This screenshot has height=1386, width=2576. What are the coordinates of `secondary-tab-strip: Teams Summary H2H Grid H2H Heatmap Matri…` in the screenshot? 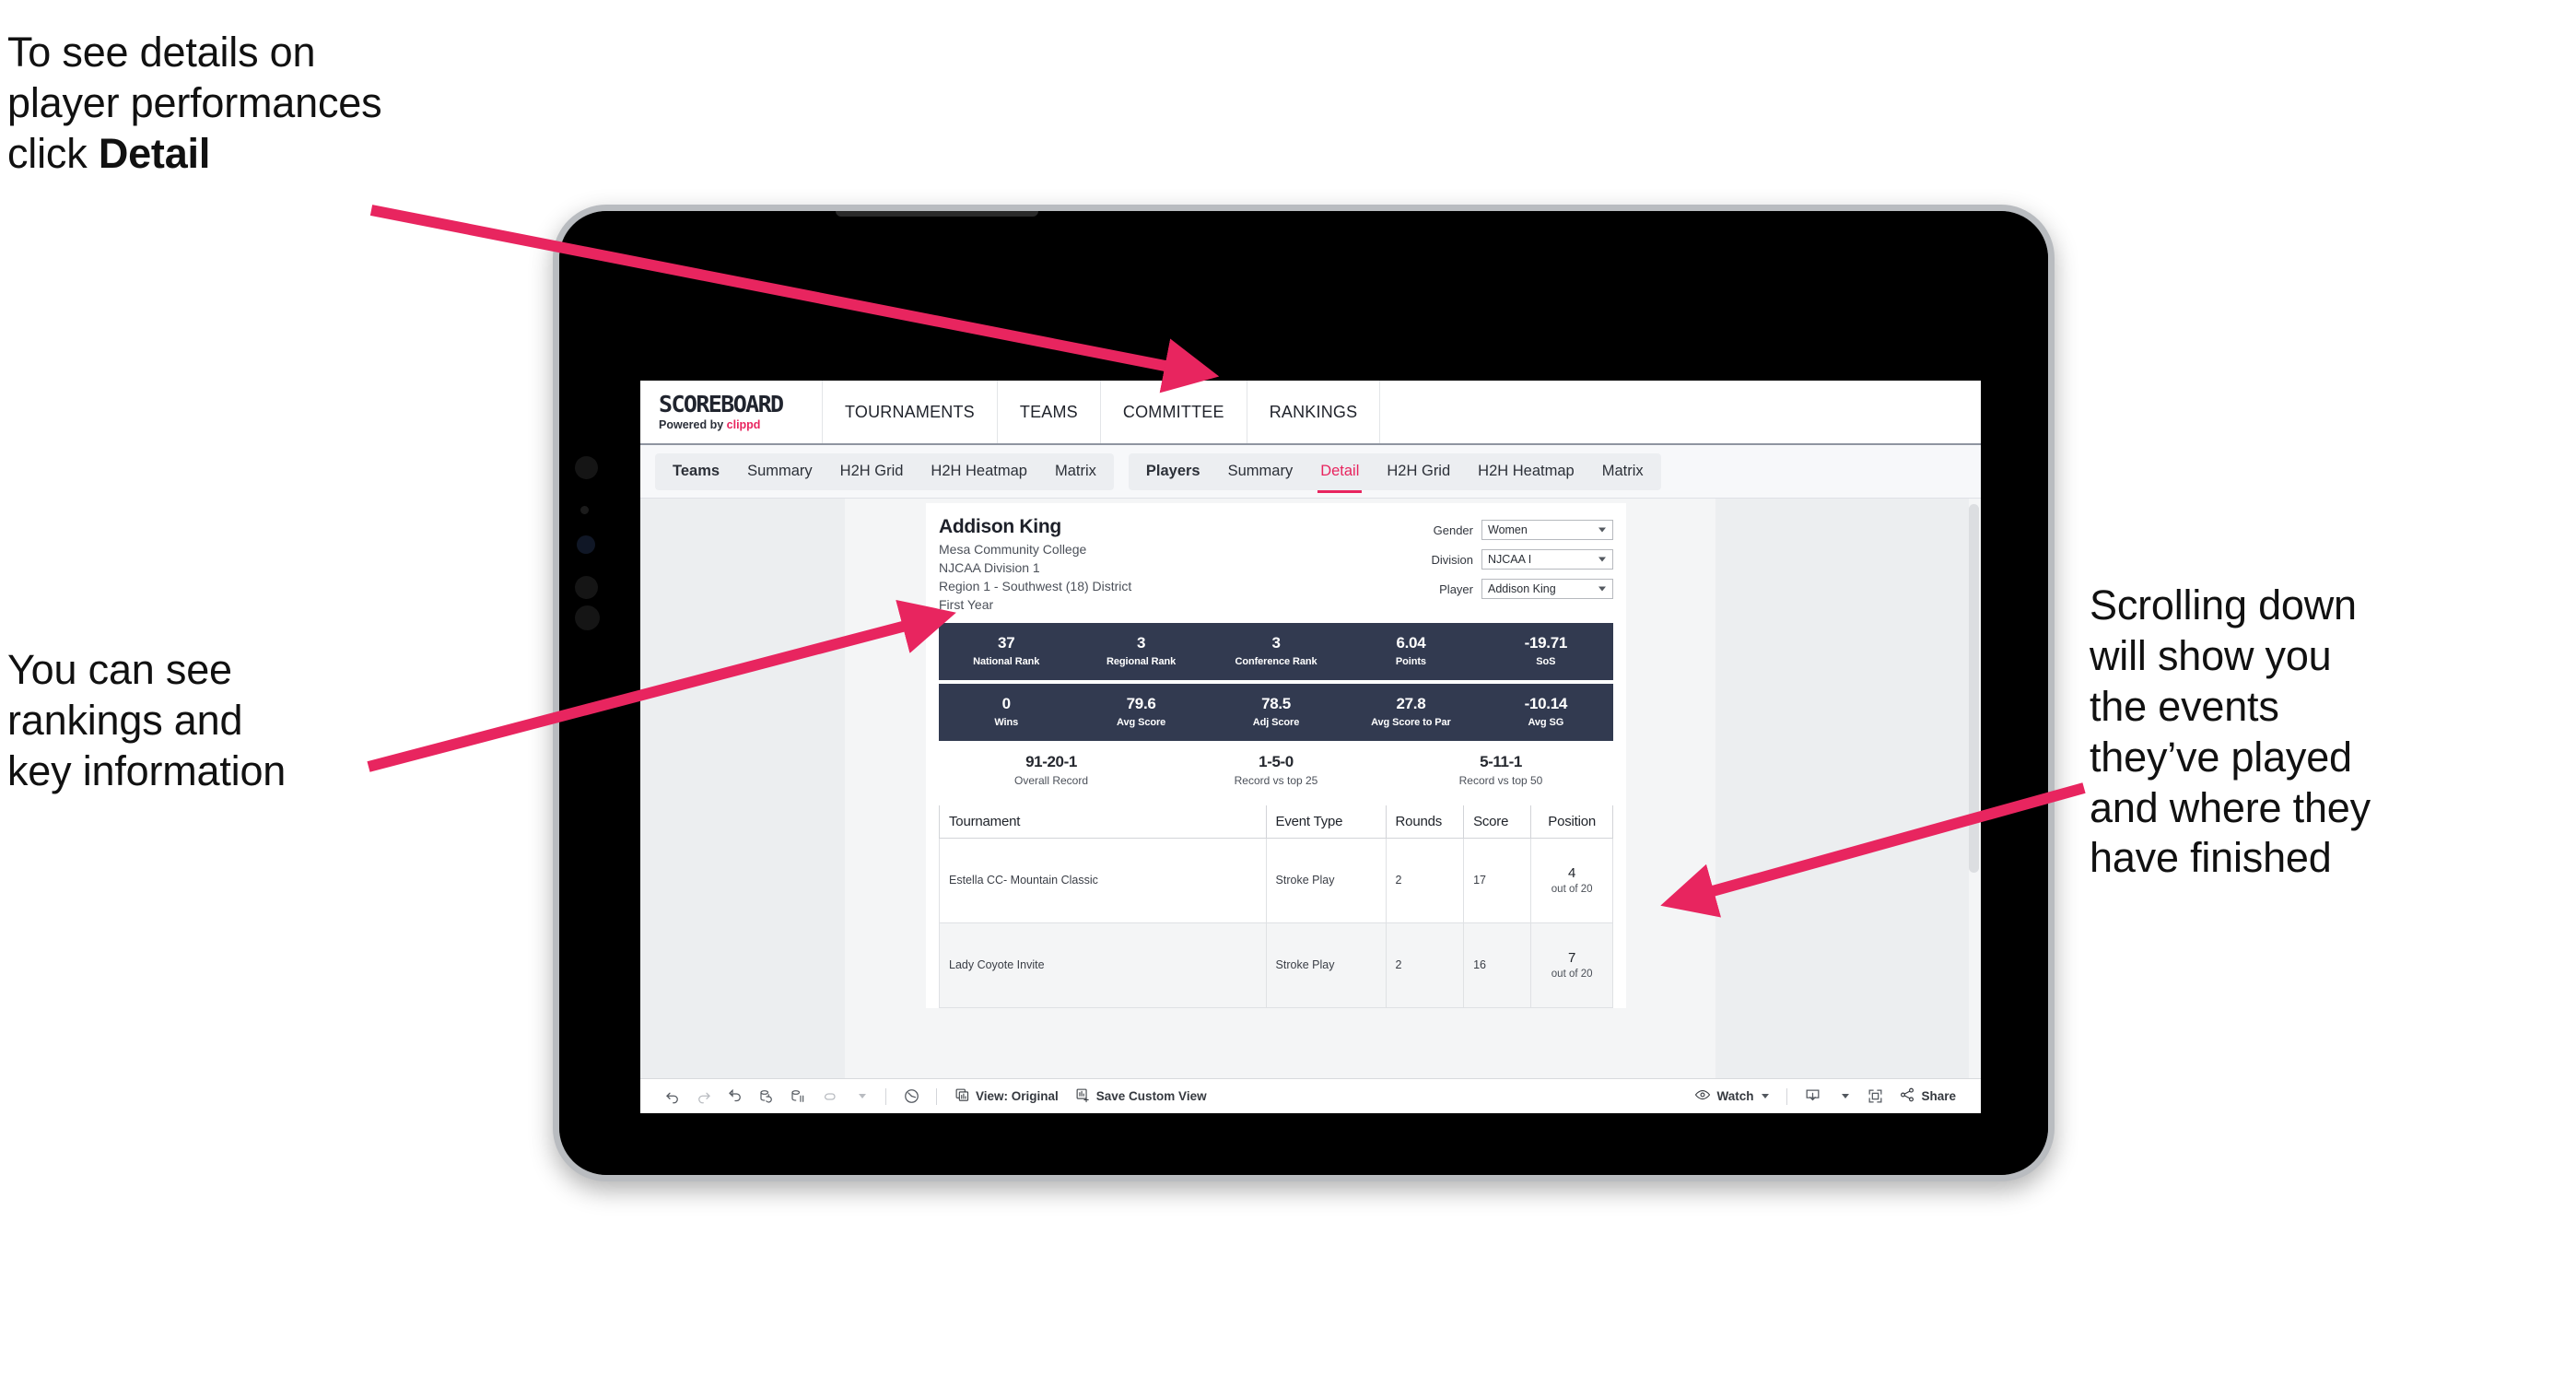 It's located at (1310, 472).